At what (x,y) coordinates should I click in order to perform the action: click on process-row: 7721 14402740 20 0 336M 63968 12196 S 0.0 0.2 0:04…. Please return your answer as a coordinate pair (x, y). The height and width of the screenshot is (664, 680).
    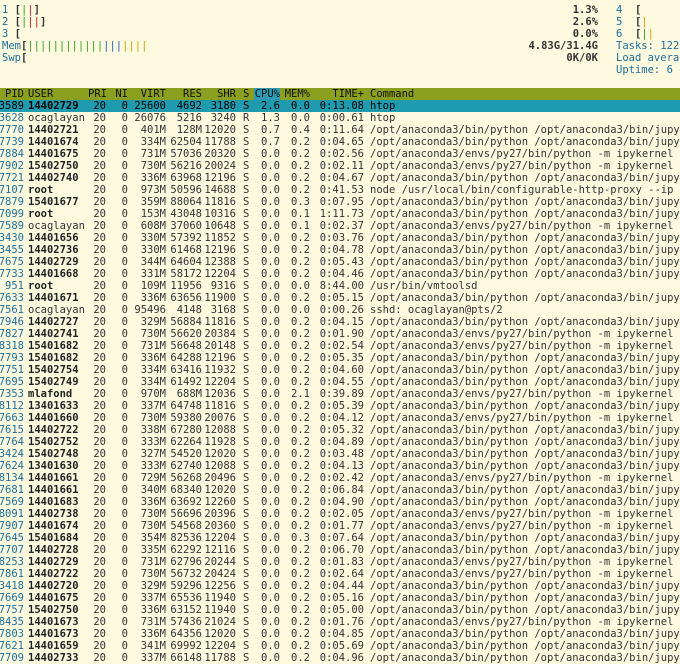
    Looking at the image, I should click on (340, 178).